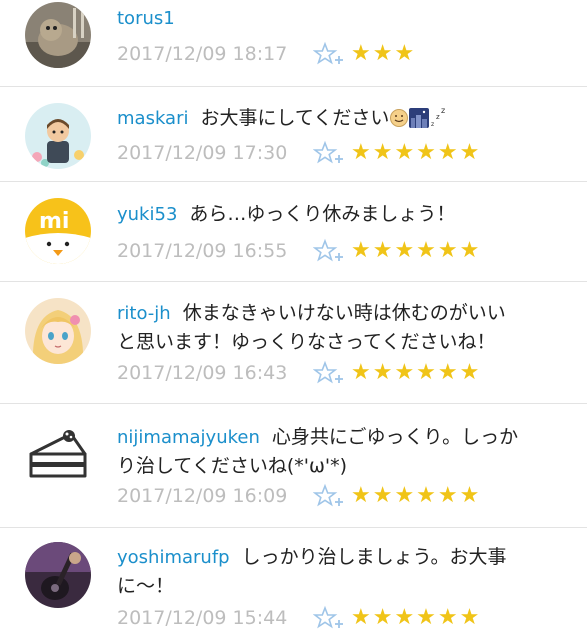  I want to click on comment-timestamp: 2017/12/09 18:17, so click(202, 54).